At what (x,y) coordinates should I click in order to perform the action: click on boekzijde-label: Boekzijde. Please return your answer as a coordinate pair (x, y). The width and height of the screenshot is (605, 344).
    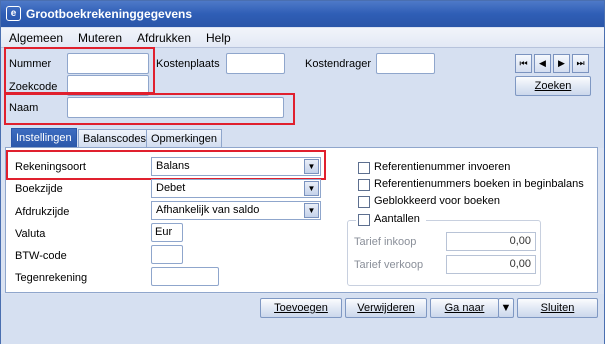
    Looking at the image, I should click on (39, 189).